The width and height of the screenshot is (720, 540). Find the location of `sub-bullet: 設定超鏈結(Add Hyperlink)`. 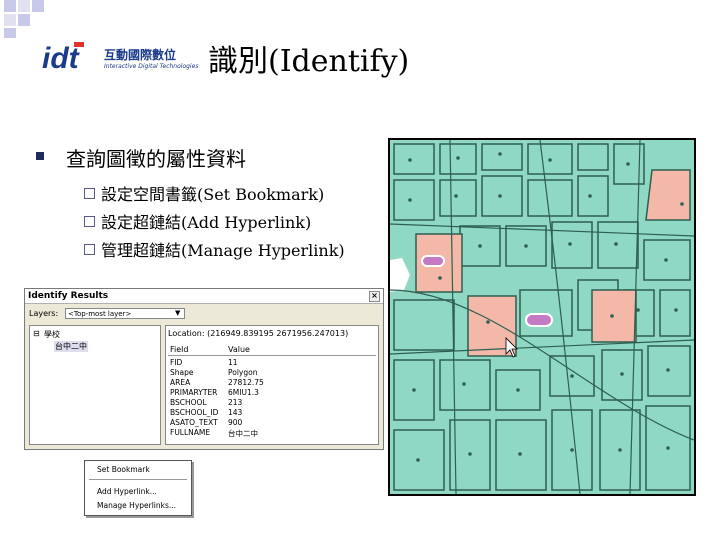

sub-bullet: 設定超鏈結(Add Hyperlink) is located at coordinates (197, 221).